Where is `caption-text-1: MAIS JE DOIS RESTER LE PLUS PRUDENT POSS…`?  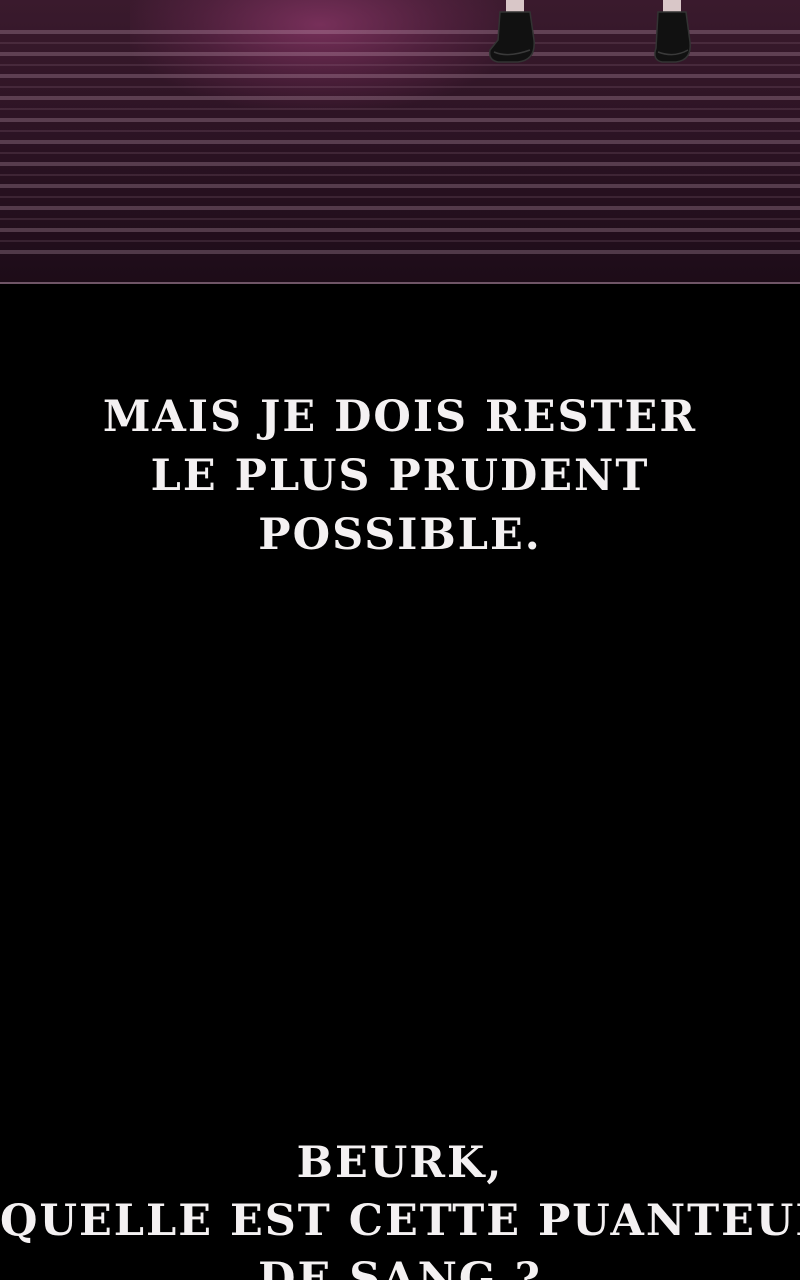 caption-text-1: MAIS JE DOIS RESTER LE PLUS PRUDENT POSS… is located at coordinates (400, 476).